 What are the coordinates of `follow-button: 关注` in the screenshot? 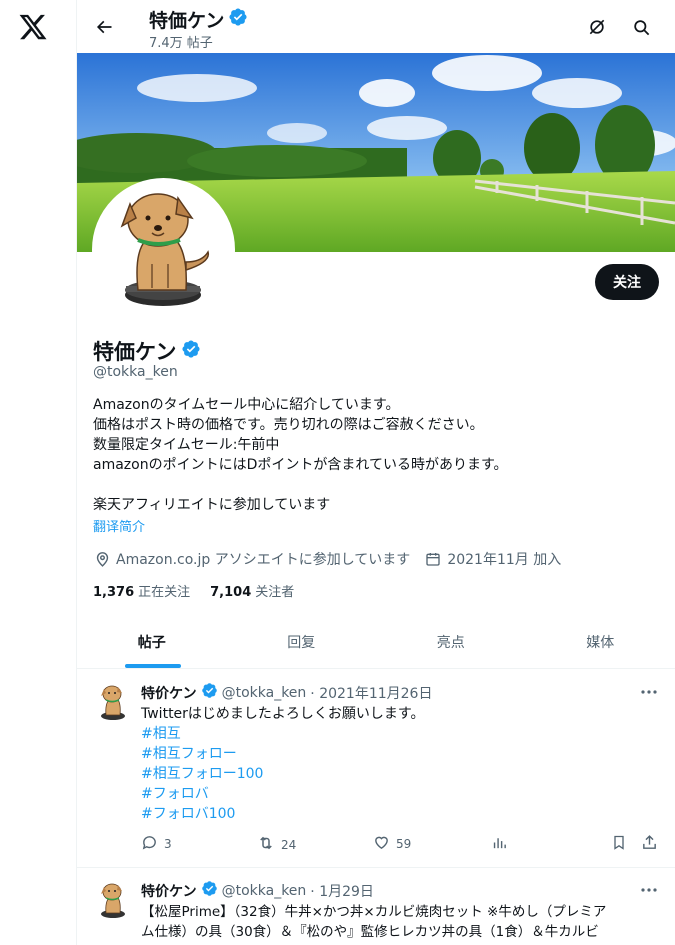 It's located at (627, 282).